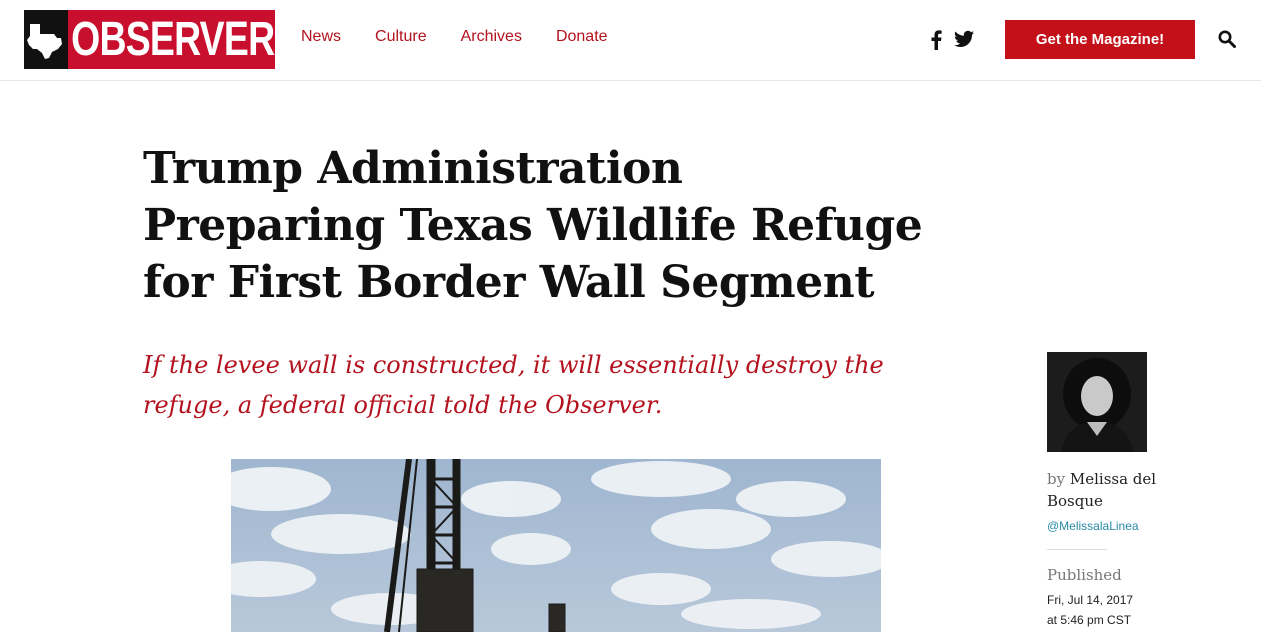  I want to click on byline-prefix: by, so click(1056, 479).